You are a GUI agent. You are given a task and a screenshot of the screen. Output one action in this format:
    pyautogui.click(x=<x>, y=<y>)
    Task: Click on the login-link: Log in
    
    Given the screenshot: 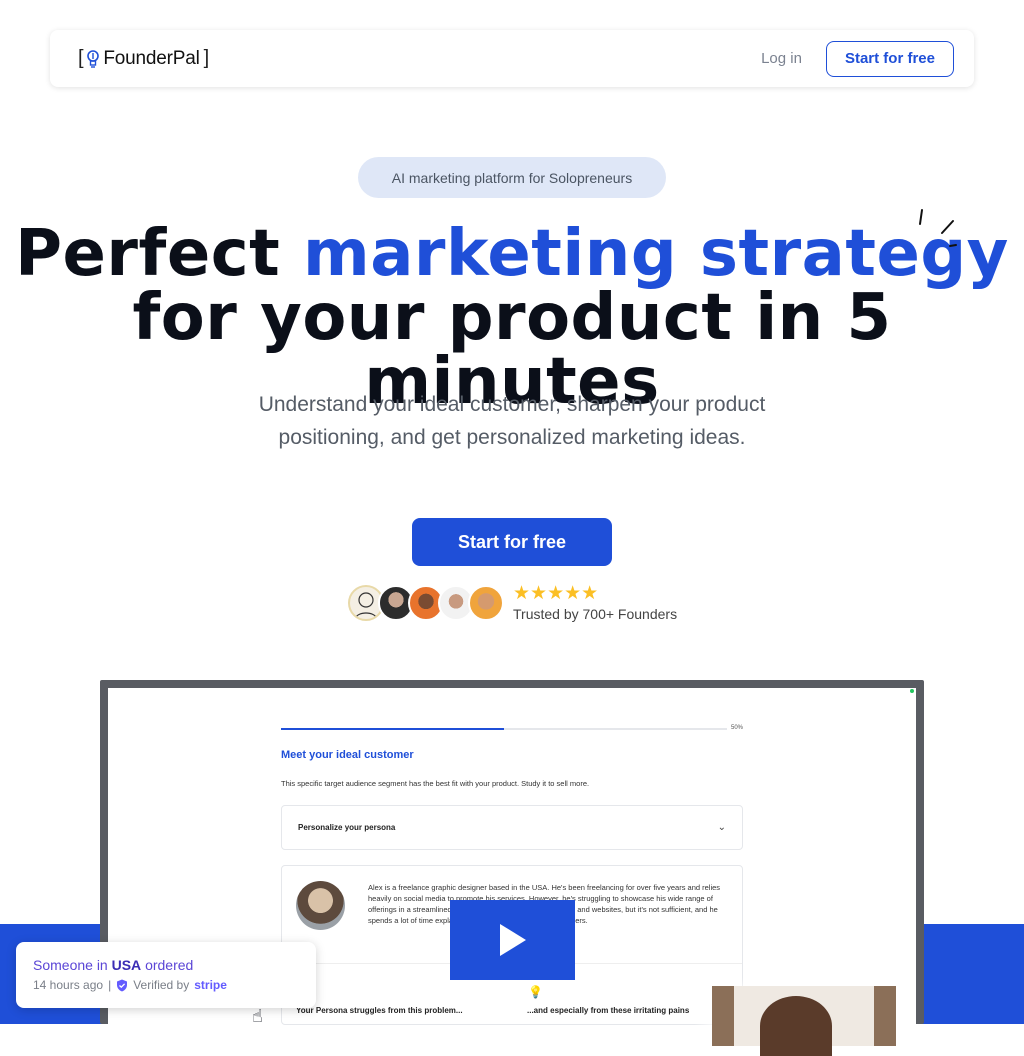 What is the action you would take?
    pyautogui.click(x=781, y=58)
    